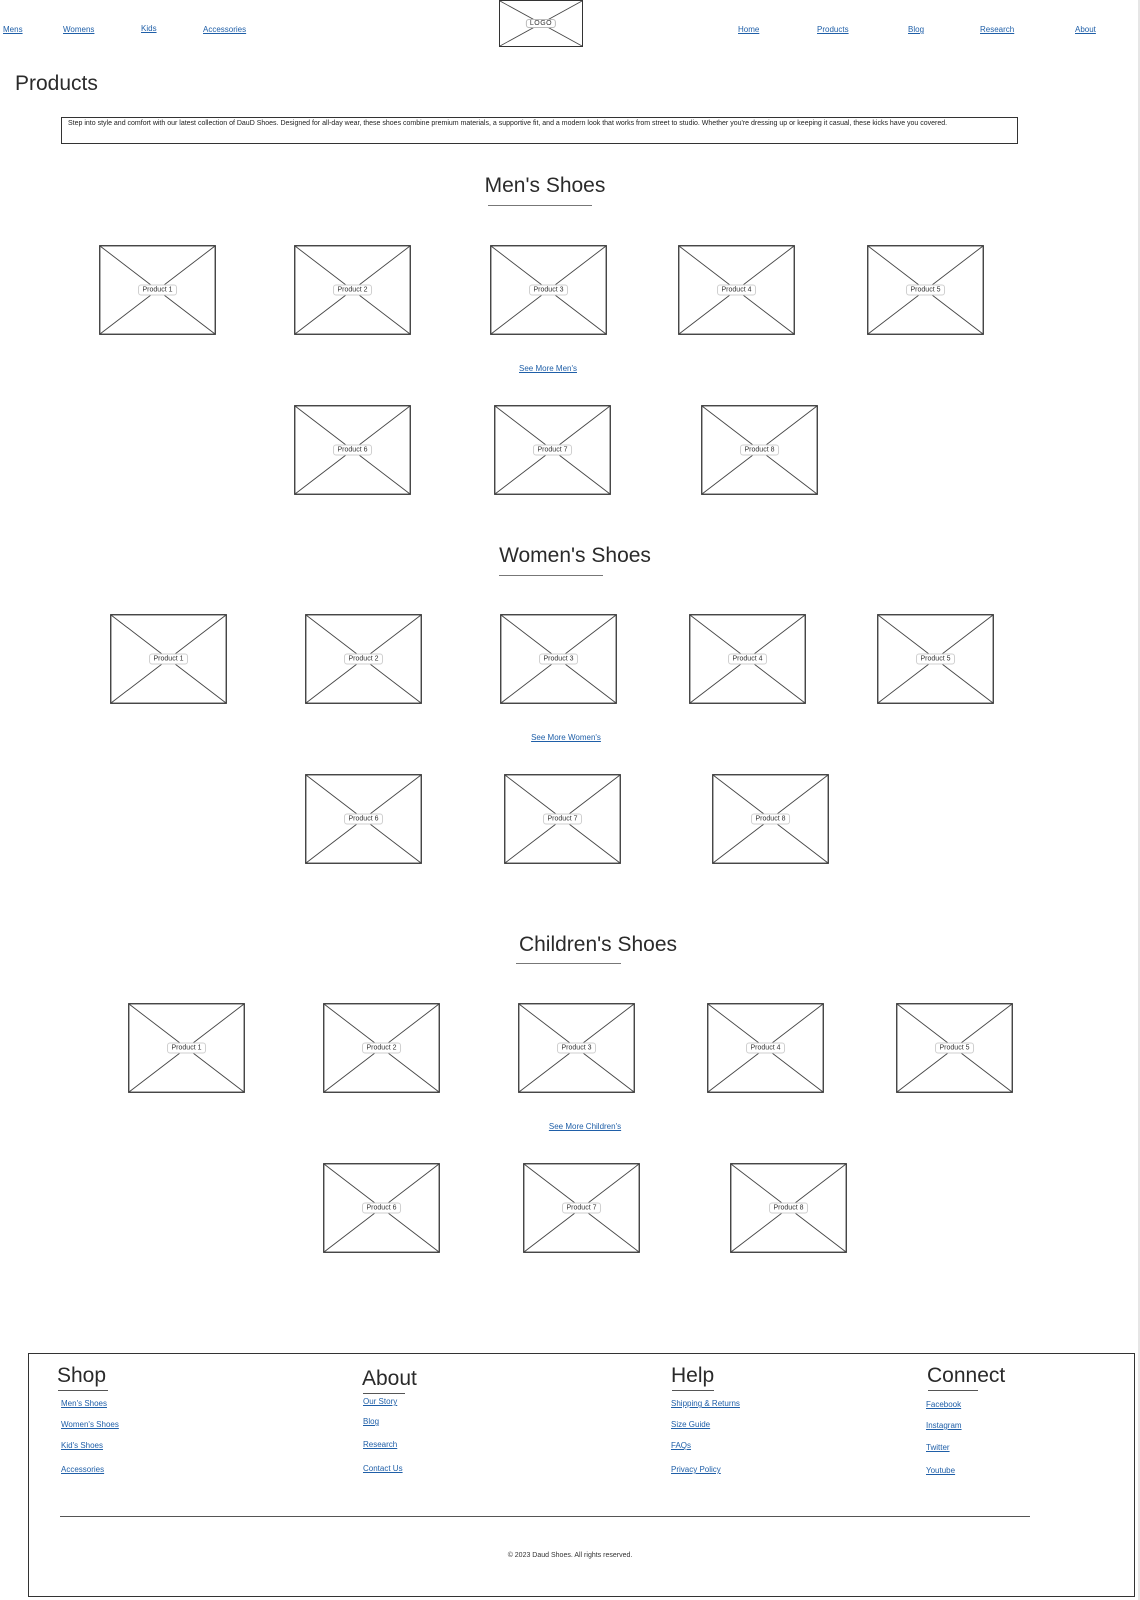  What do you see at coordinates (966, 1375) in the screenshot?
I see `footer-heading-connect: Connect` at bounding box center [966, 1375].